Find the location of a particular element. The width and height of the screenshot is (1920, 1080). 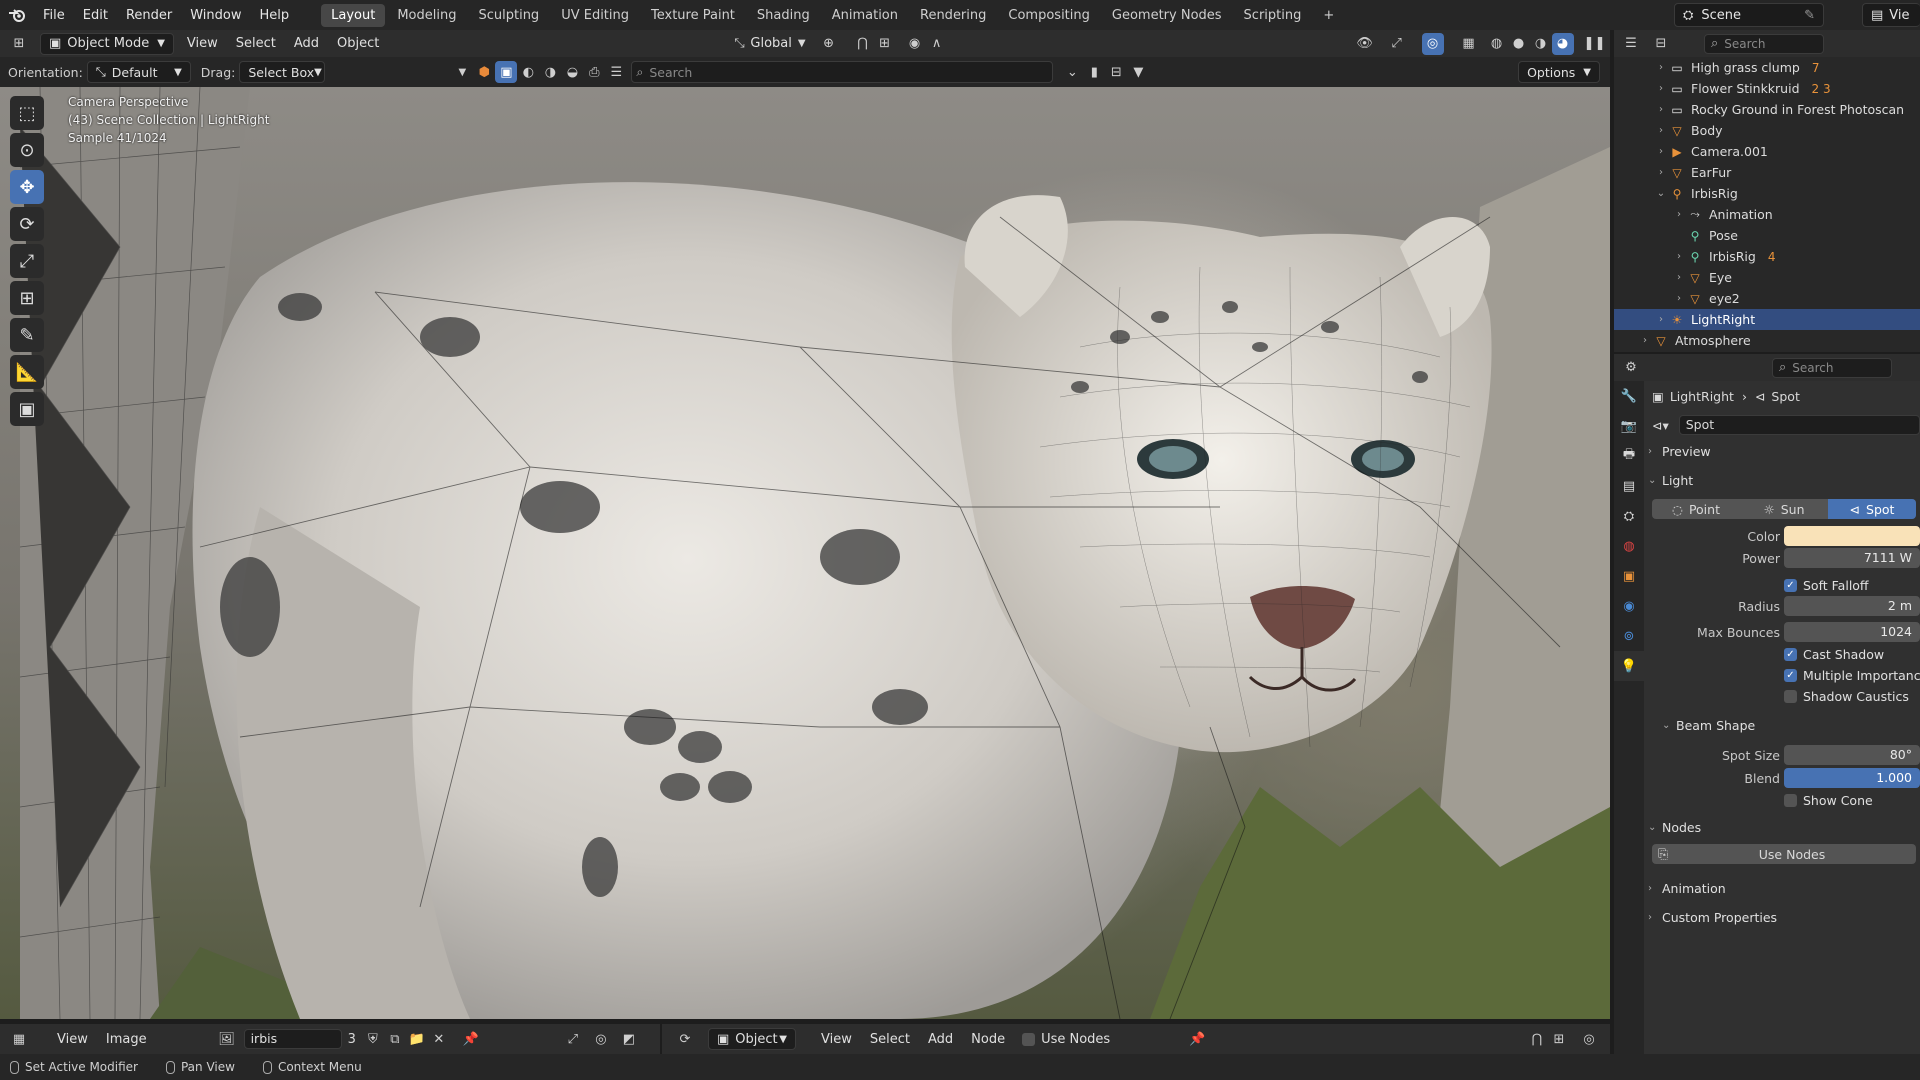

preview-panel-header: › Preview is located at coordinates (1679, 451).